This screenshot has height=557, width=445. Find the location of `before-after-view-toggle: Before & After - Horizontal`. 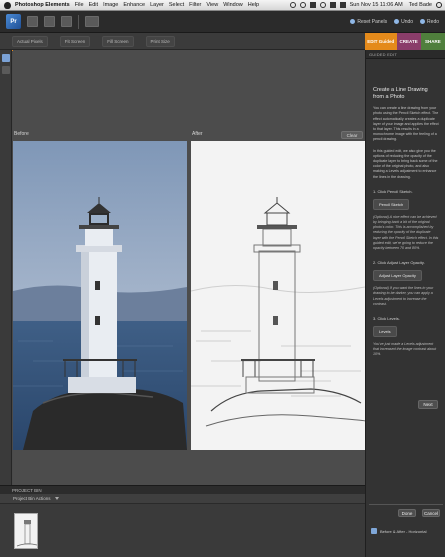

before-after-view-toggle: Before & After - Horizontal is located at coordinates (398, 531).